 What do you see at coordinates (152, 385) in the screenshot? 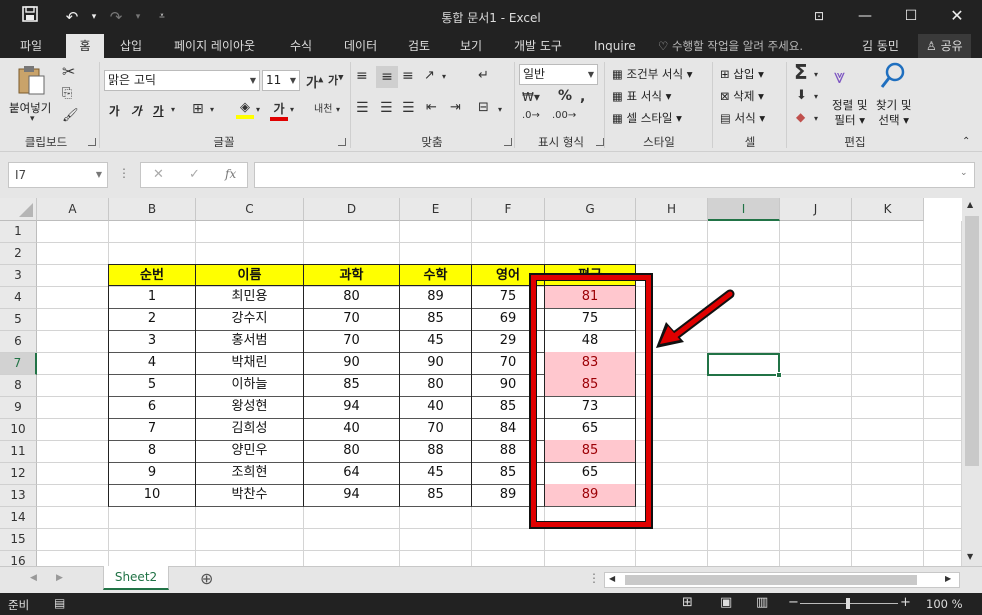
I see `table-cell: 5` at bounding box center [152, 385].